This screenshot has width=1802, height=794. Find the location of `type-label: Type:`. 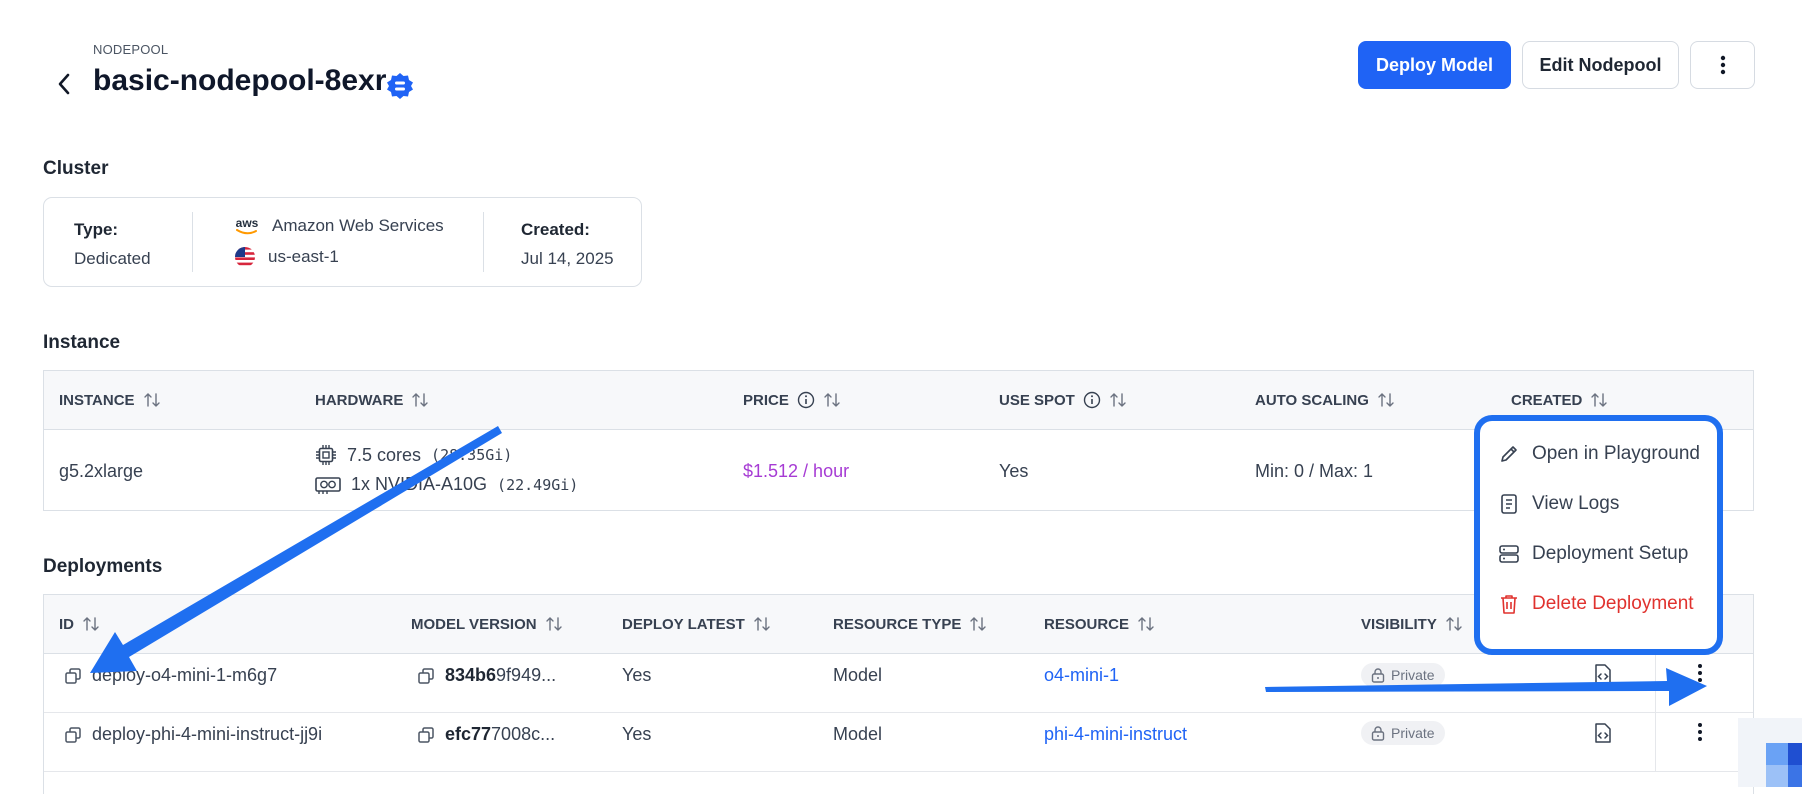

type-label: Type: is located at coordinates (96, 229).